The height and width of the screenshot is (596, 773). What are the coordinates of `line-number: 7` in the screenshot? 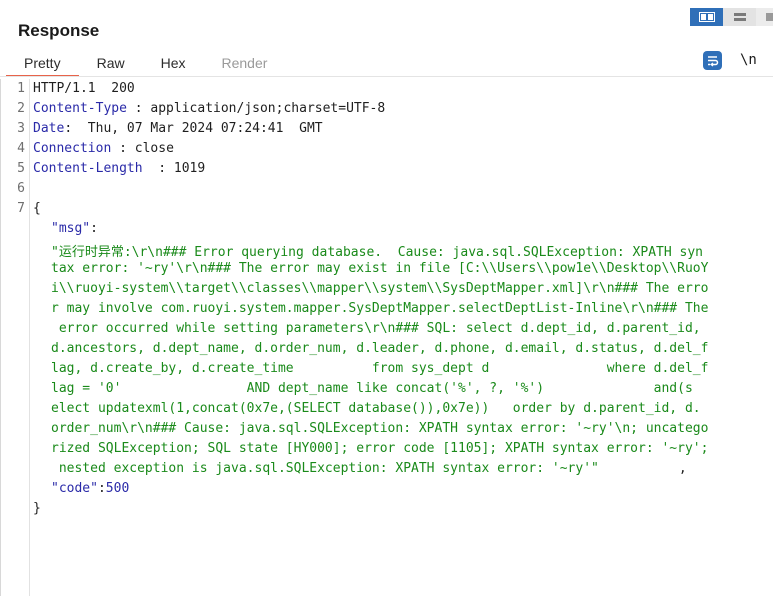 It's located at (21, 208).